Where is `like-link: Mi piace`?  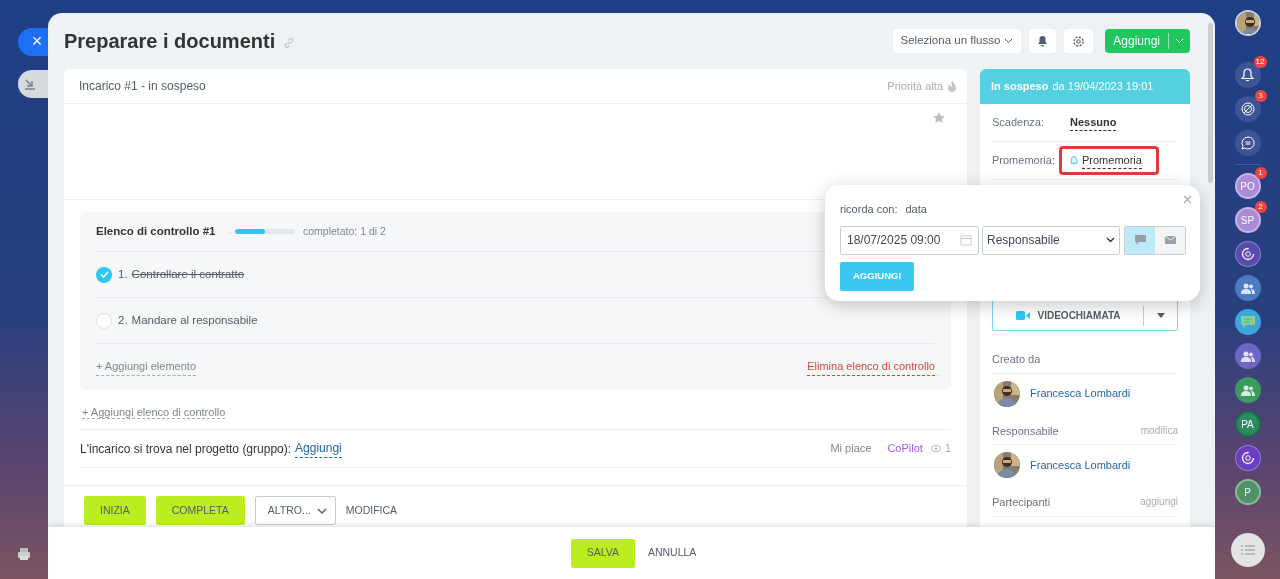
like-link: Mi piace is located at coordinates (851, 448).